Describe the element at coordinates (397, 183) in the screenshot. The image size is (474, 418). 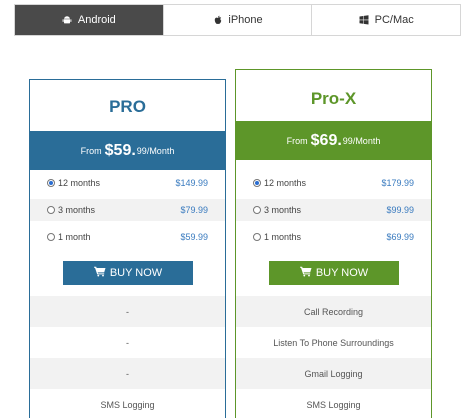
I see `option-price: $179.99` at that location.